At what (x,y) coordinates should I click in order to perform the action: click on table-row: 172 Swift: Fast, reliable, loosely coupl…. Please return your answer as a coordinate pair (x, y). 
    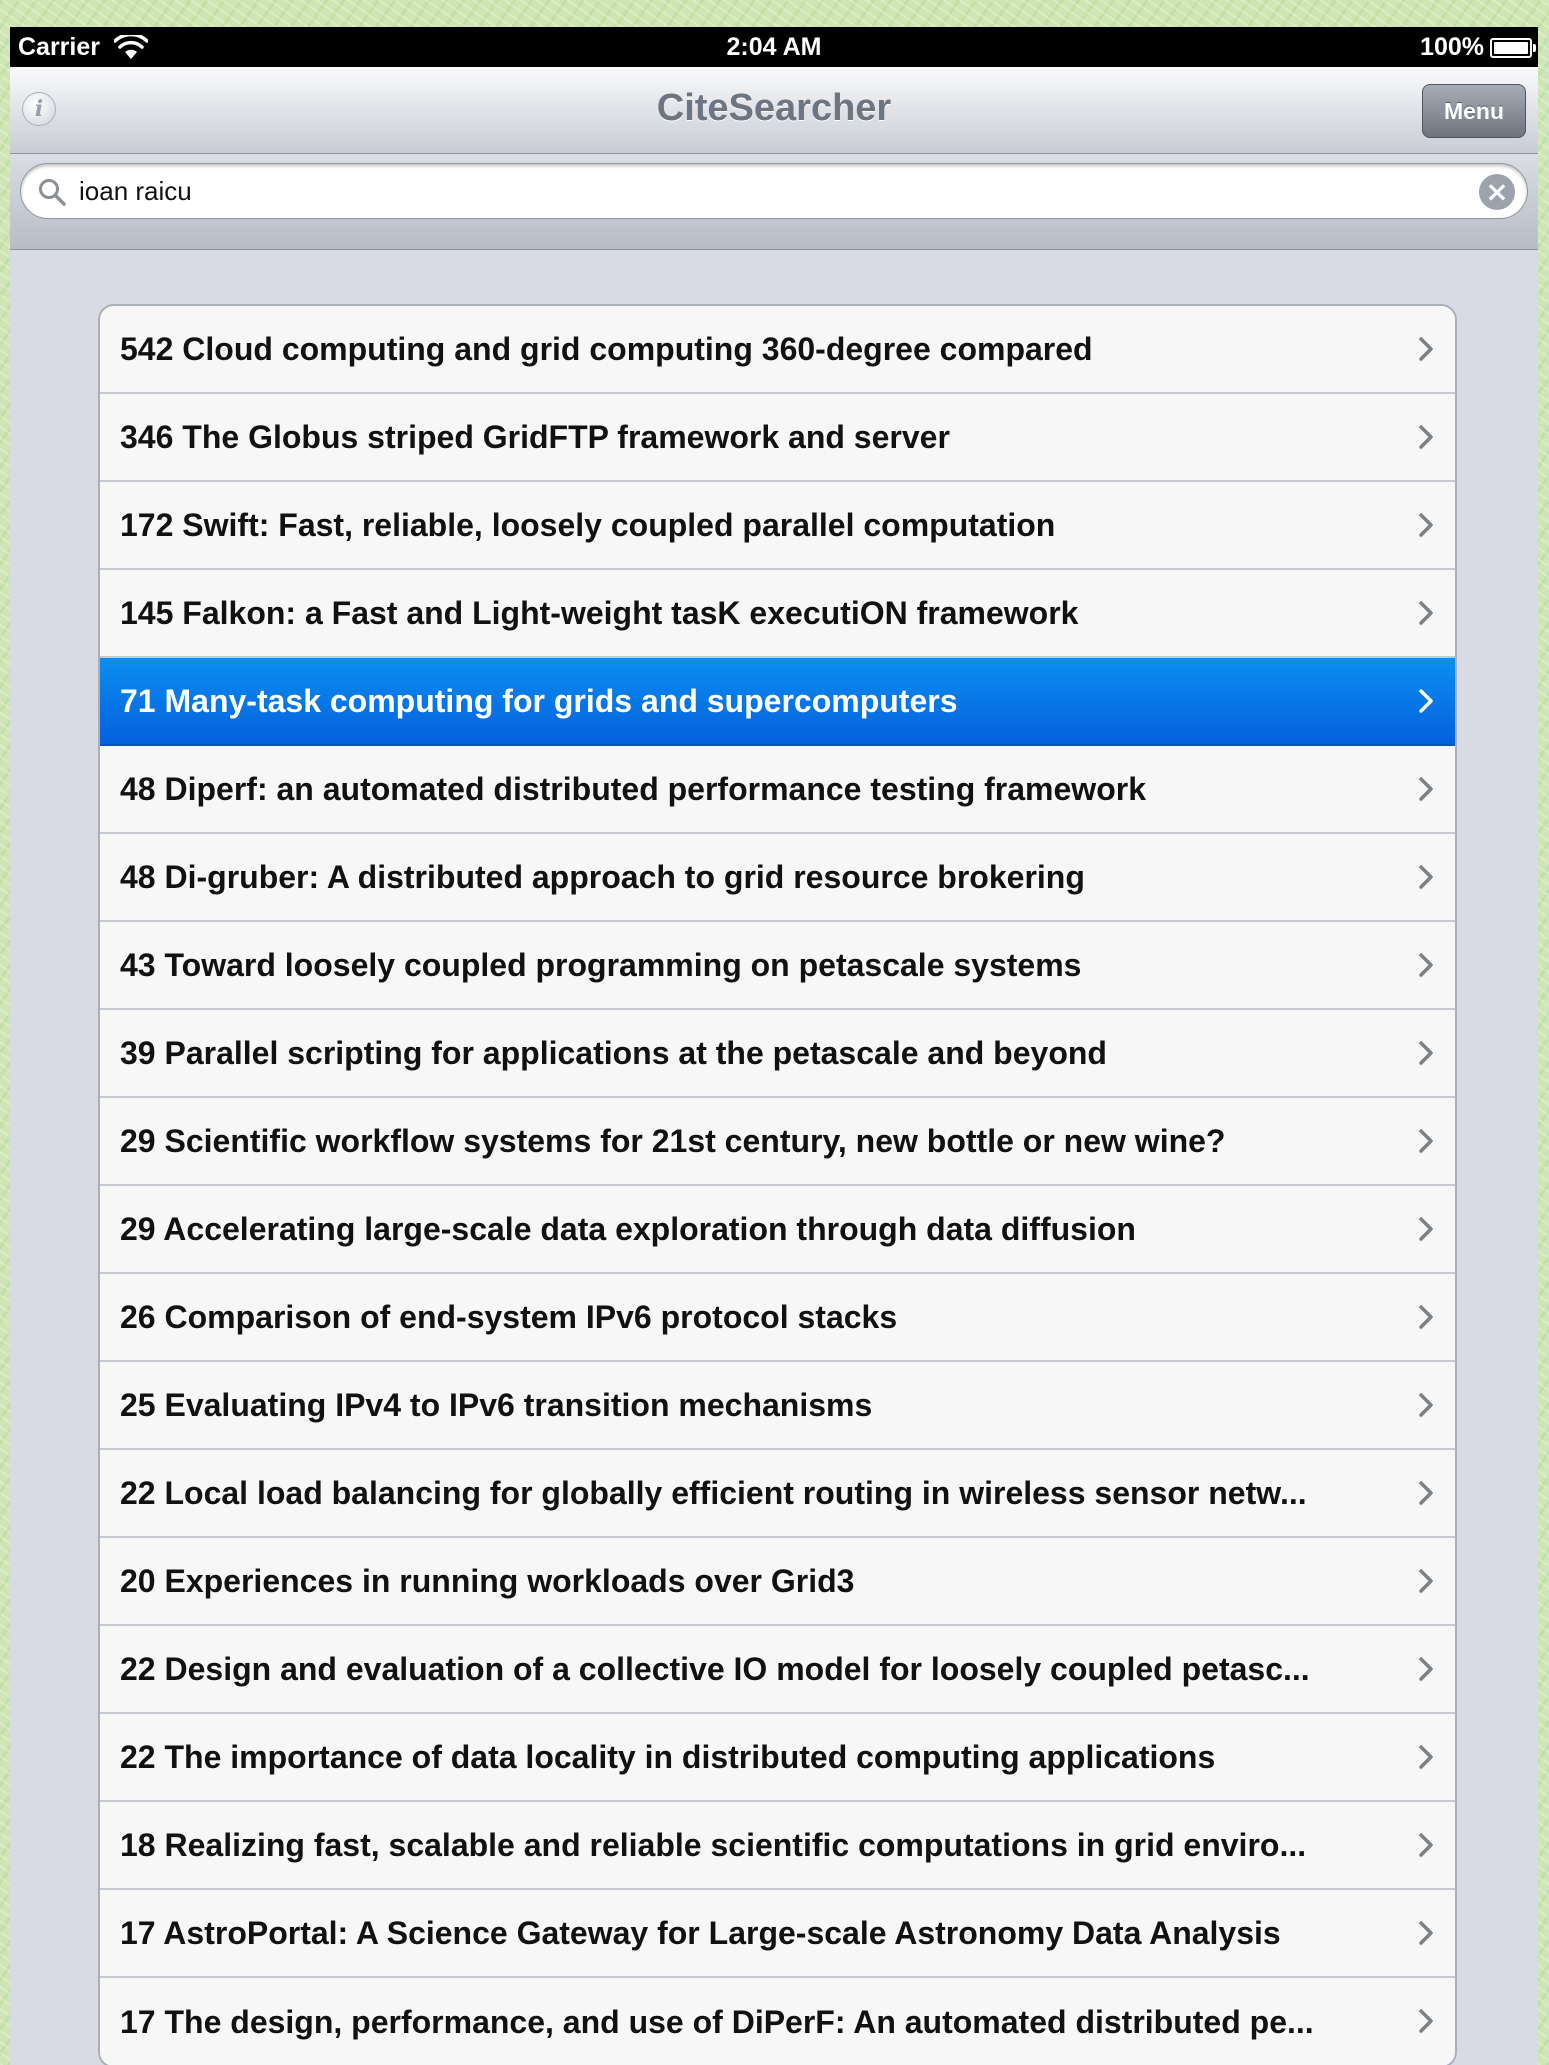
    Looking at the image, I should click on (777, 526).